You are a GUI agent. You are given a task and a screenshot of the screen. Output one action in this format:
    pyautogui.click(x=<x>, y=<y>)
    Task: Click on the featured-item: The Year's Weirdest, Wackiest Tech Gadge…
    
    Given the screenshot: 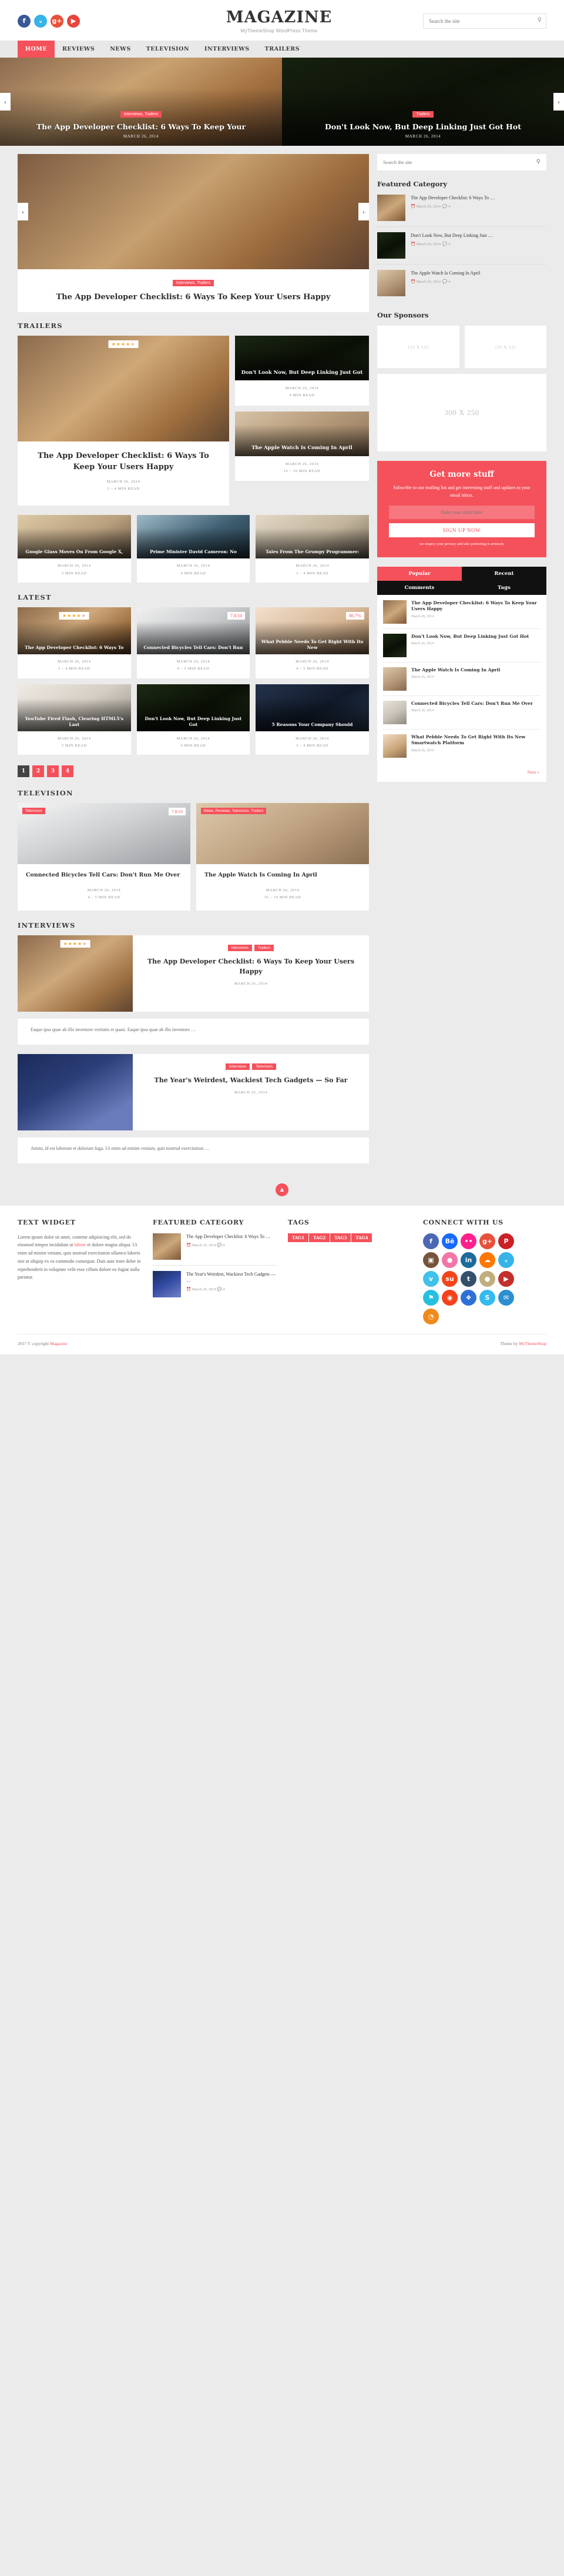 What is the action you would take?
    pyautogui.click(x=214, y=1286)
    